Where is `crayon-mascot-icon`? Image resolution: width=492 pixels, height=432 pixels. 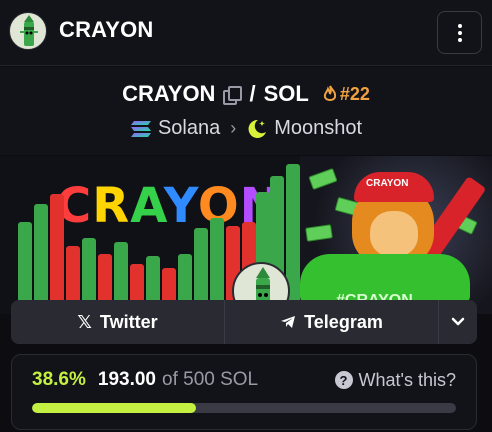
crayon-mascot-icon is located at coordinates (29, 30).